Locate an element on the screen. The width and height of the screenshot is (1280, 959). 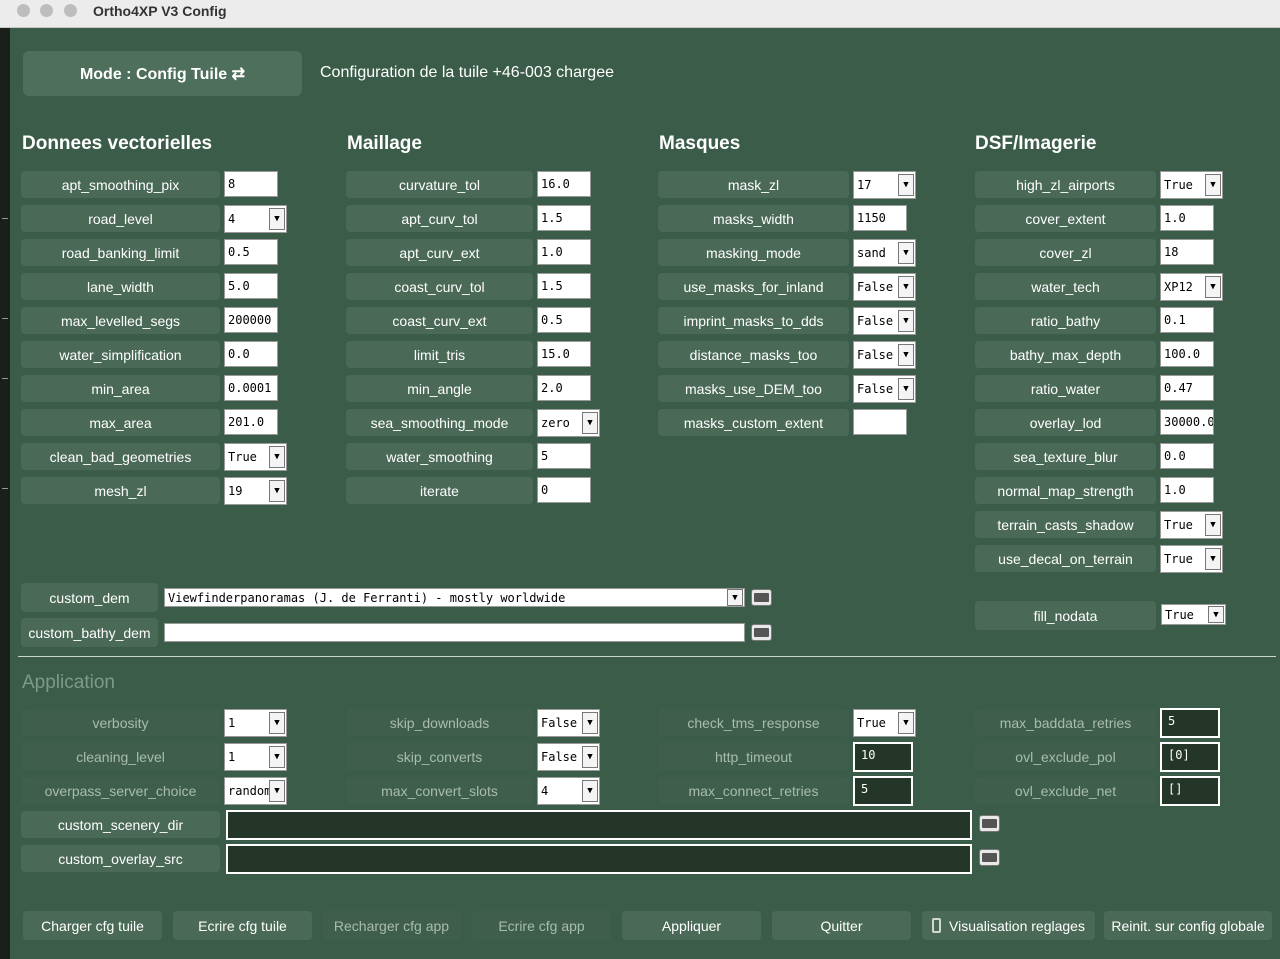
section-vector-heading: Donnees vectorielles is located at coordinates (117, 143).